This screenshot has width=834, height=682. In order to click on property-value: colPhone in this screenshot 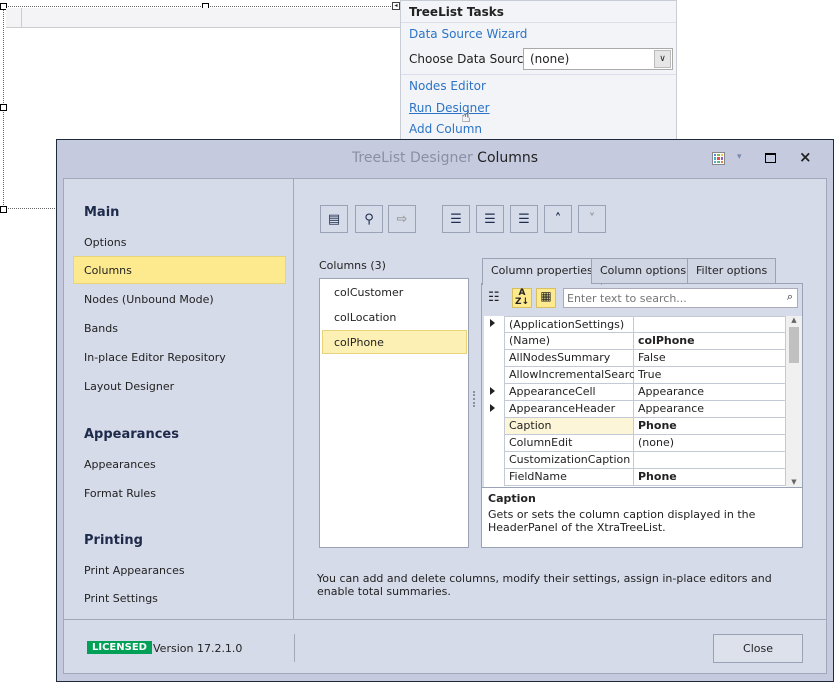, I will do `click(710, 341)`.